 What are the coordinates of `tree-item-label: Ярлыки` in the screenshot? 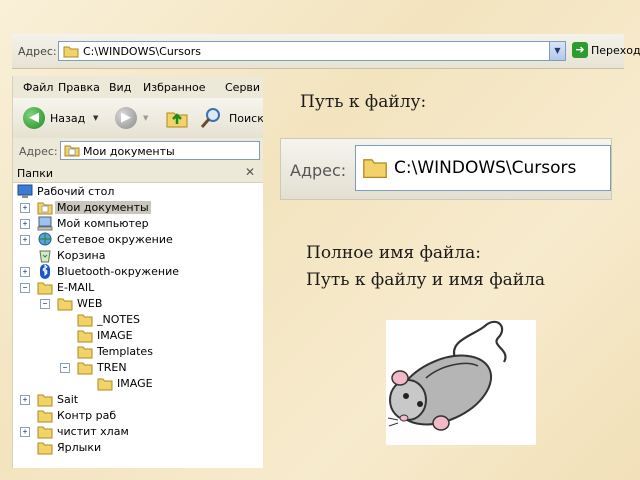 It's located at (79, 447).